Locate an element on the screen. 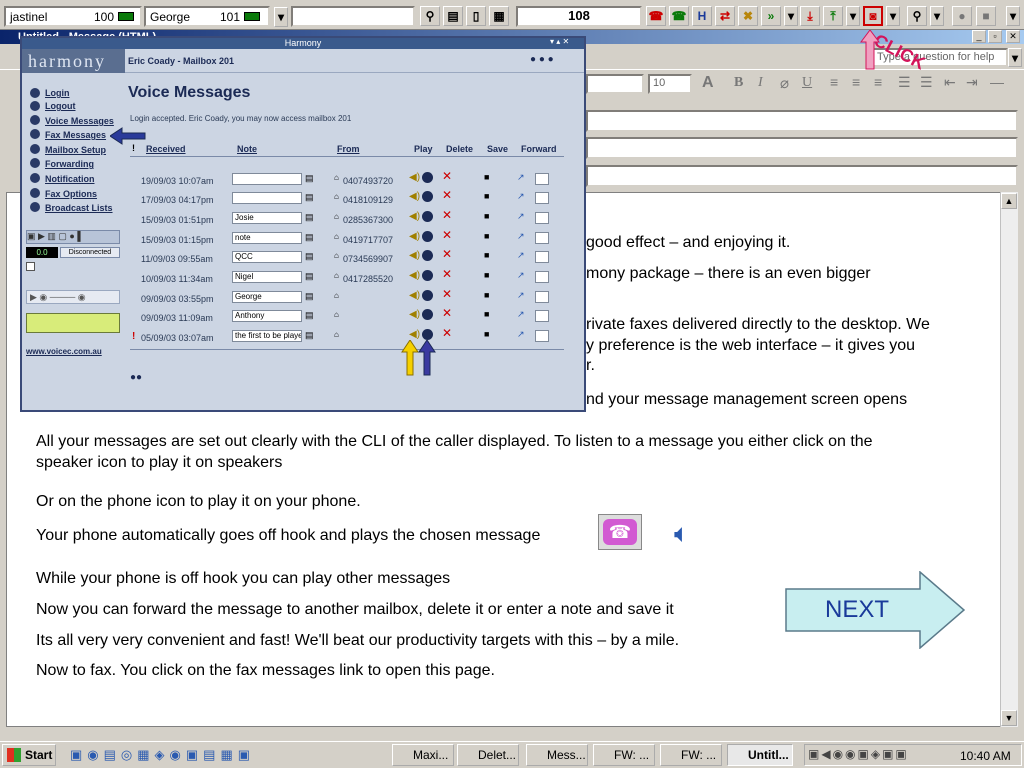  nav-broadcast-lists: Broadcast Lists is located at coordinates (79, 208).